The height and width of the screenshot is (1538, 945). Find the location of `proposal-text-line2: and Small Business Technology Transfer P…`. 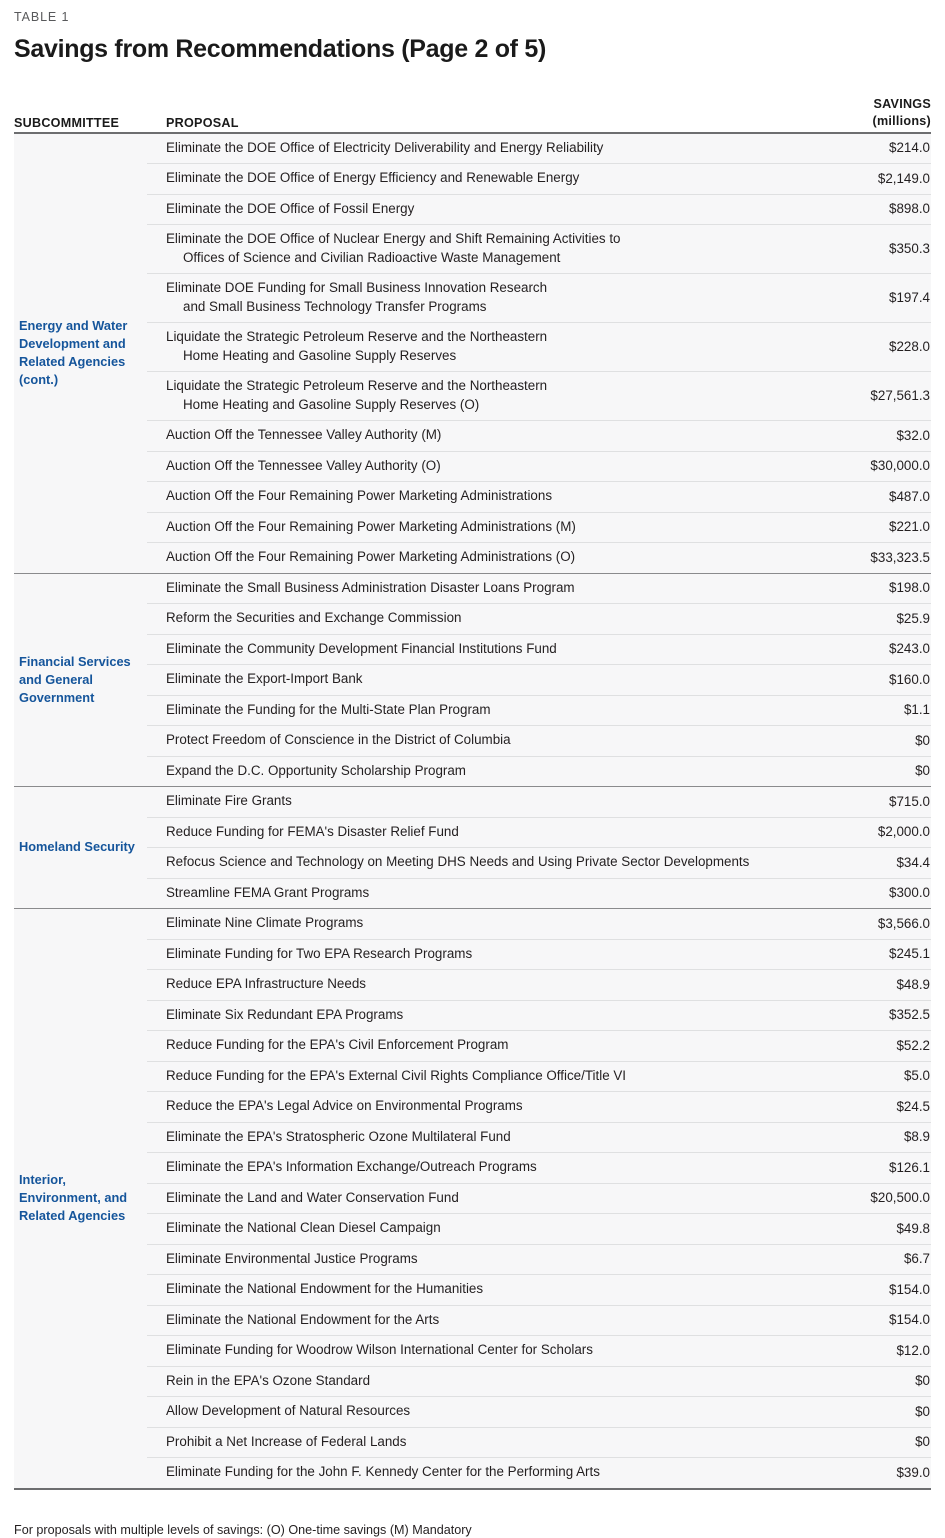

proposal-text-line2: and Small Business Technology Transfer P… is located at coordinates (335, 306).